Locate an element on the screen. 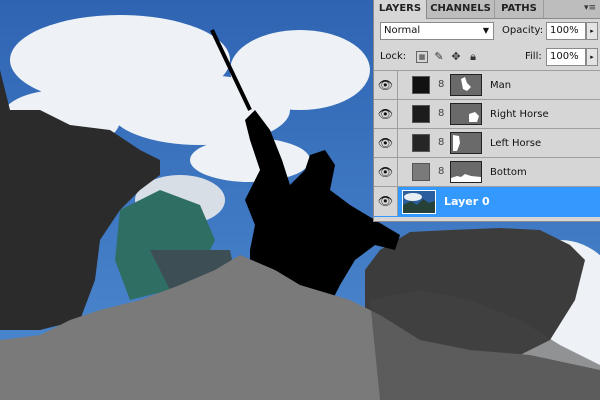 The height and width of the screenshot is (400, 600). lock-row: Lock: ▦ ✎ ✥ 🔒︎ Fill: 100% ▸ is located at coordinates (489, 58).